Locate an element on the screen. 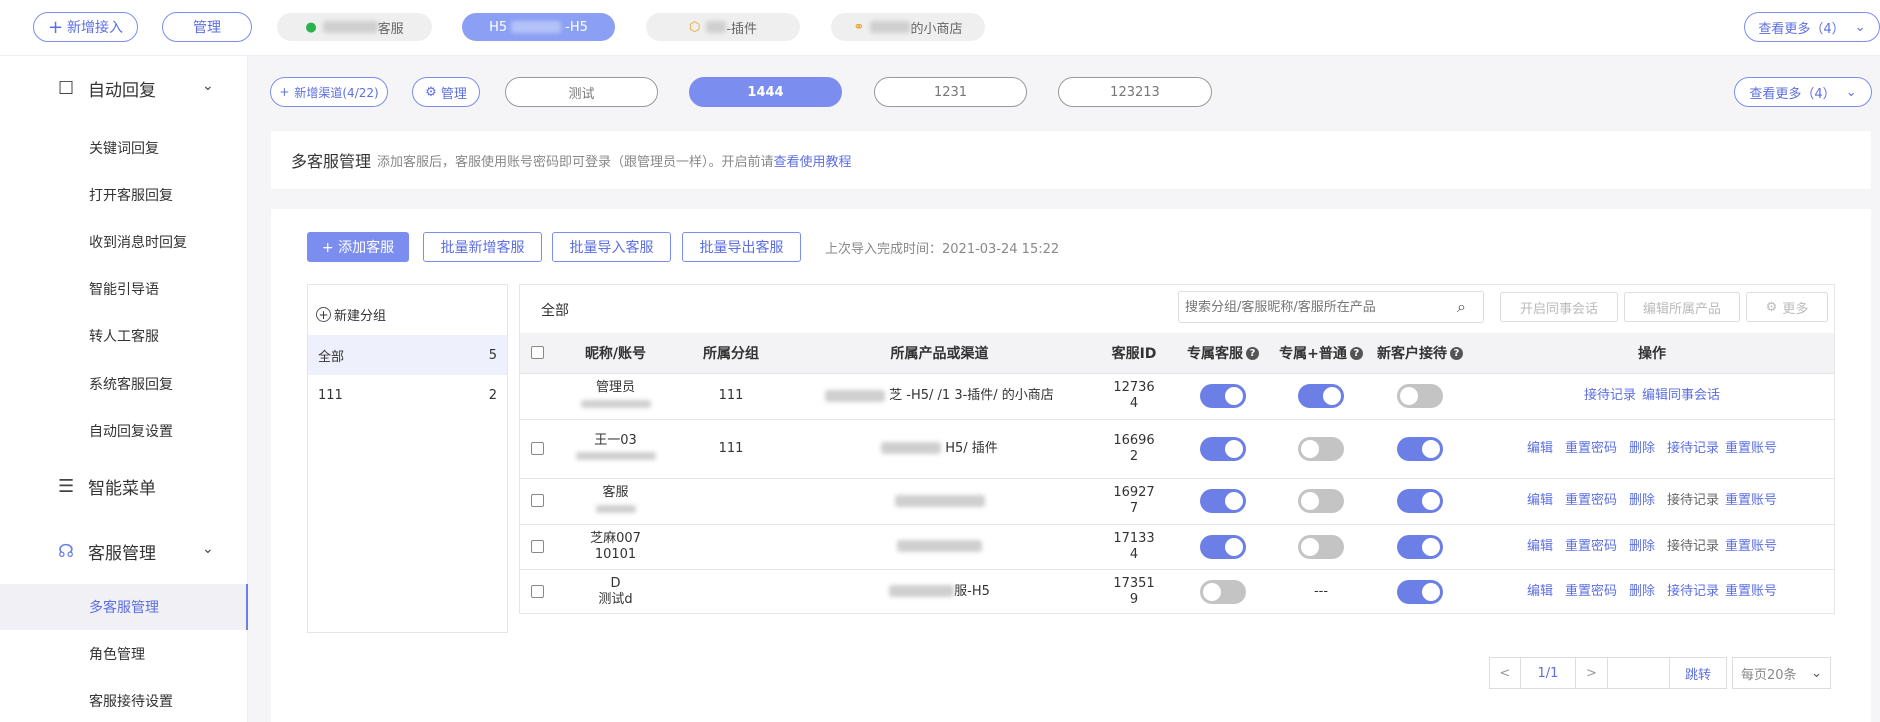  top-manage-button: 管理 is located at coordinates (207, 27).